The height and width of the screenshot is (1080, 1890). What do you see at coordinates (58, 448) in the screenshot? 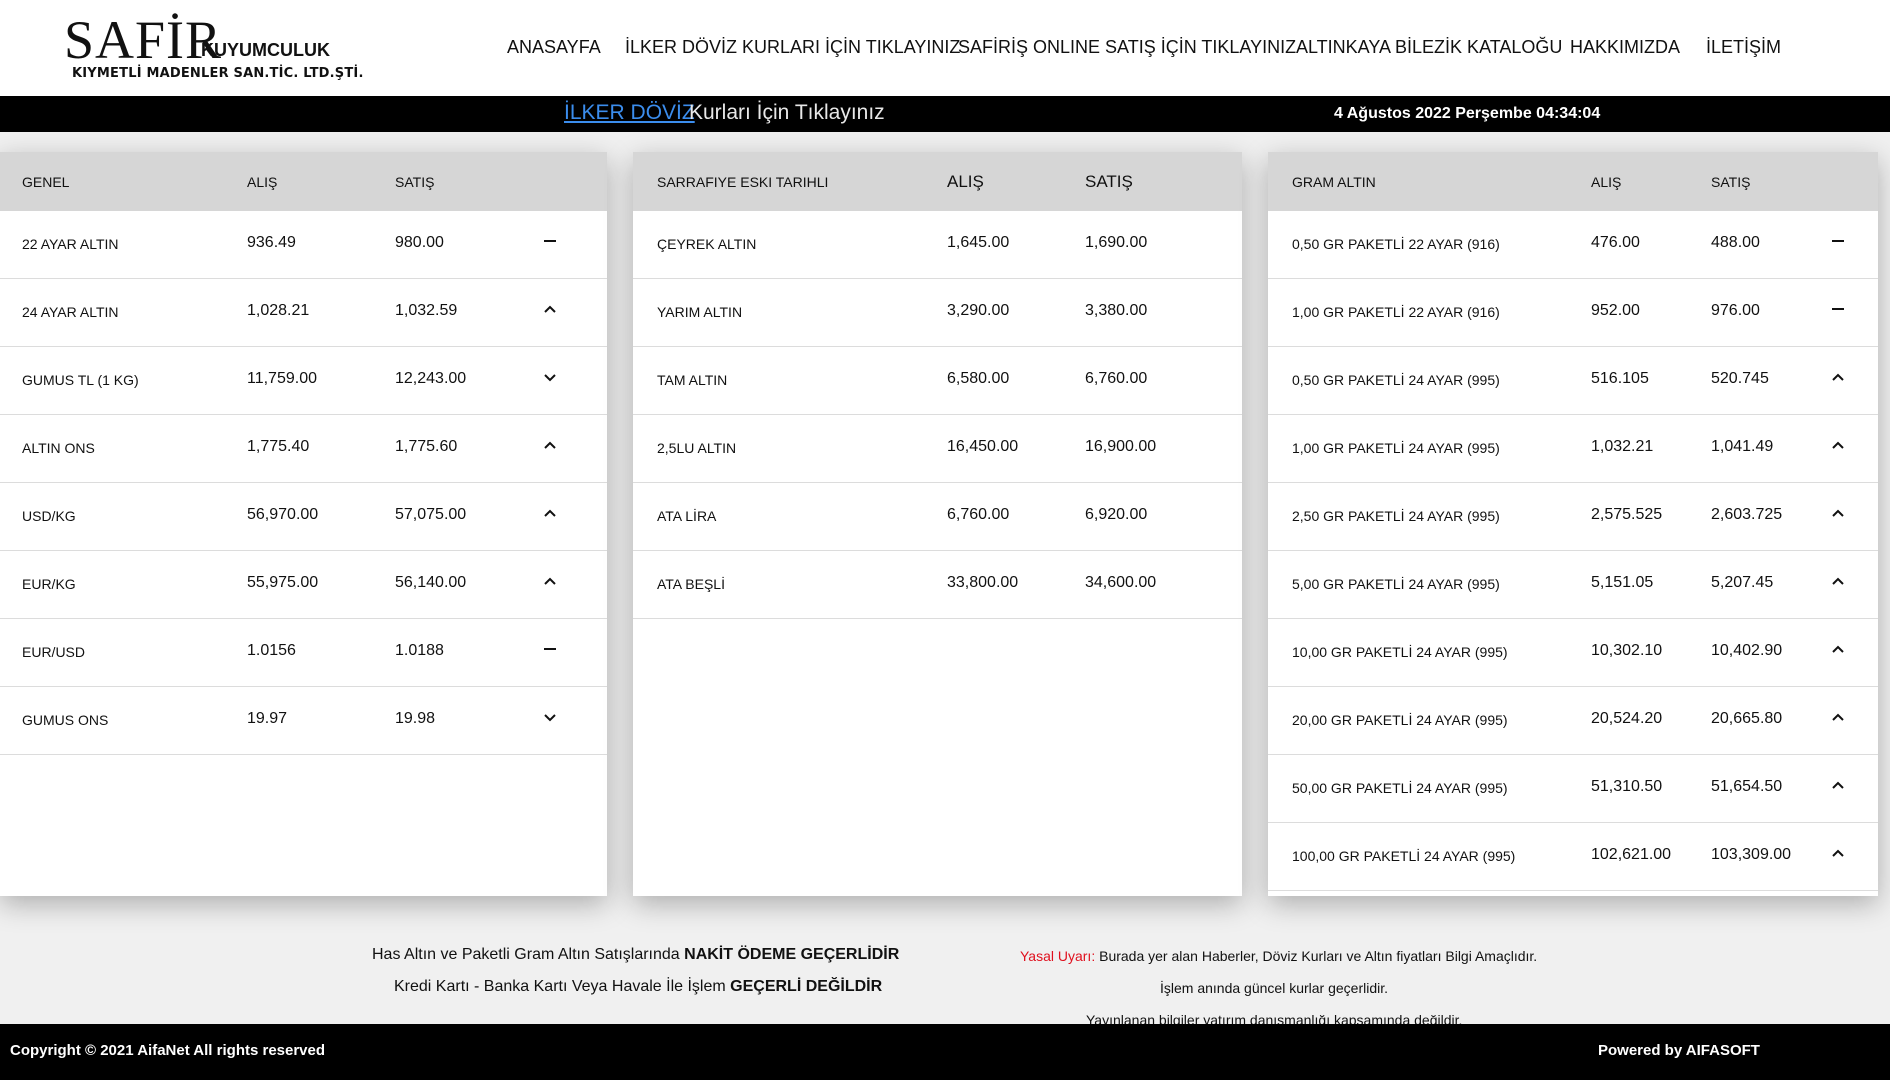
I see `rate-name: ALTIN ONS` at bounding box center [58, 448].